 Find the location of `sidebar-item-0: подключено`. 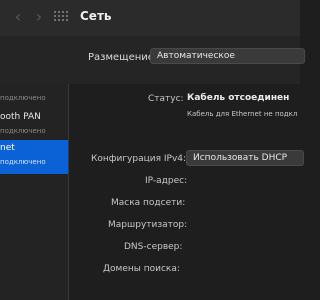

sidebar-item-0: подключено is located at coordinates (23, 98).